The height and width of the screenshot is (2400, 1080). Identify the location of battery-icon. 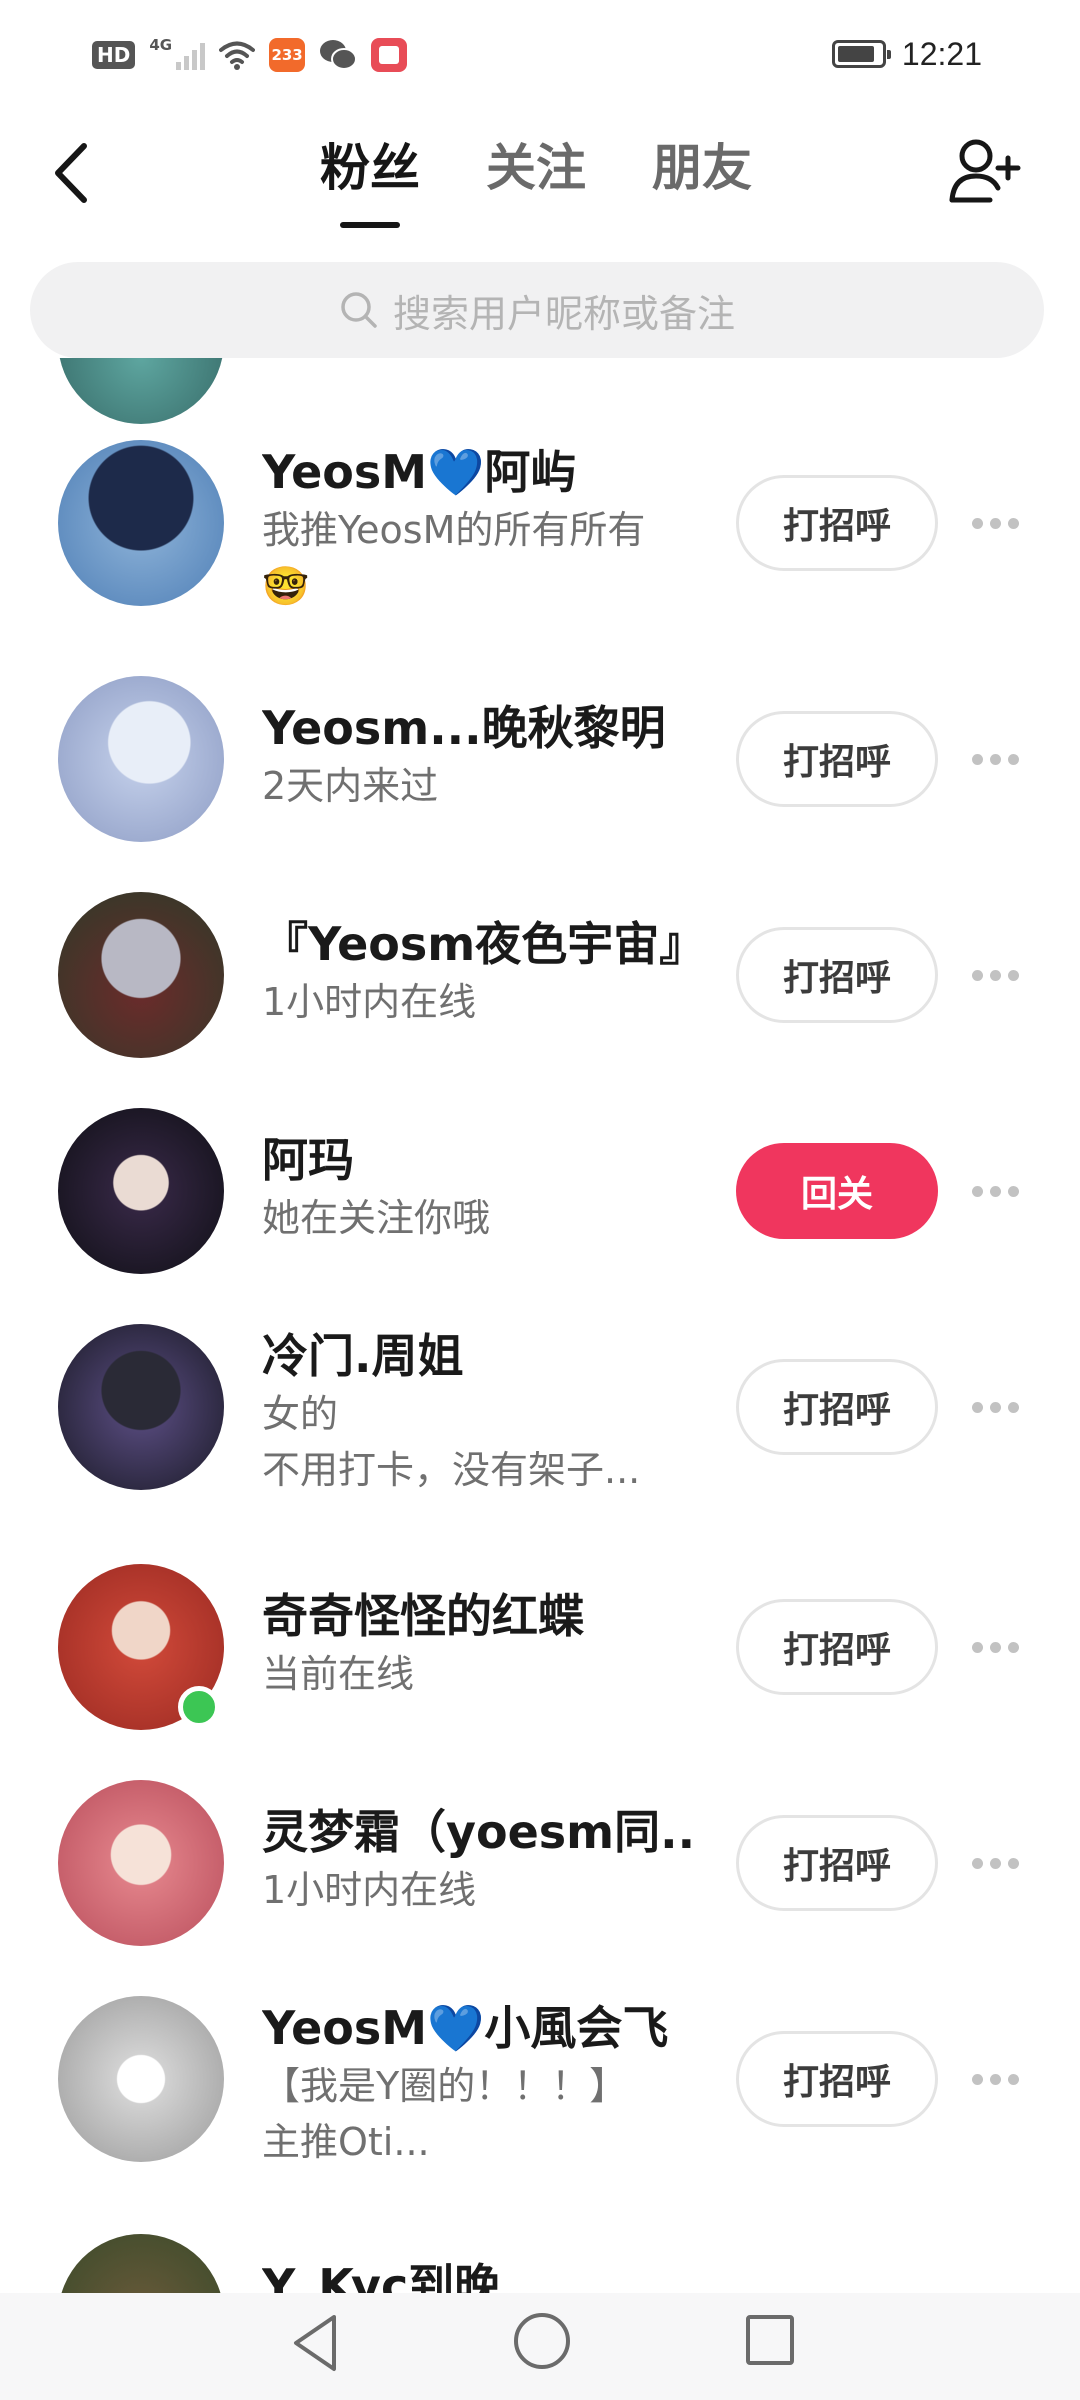
(861, 54).